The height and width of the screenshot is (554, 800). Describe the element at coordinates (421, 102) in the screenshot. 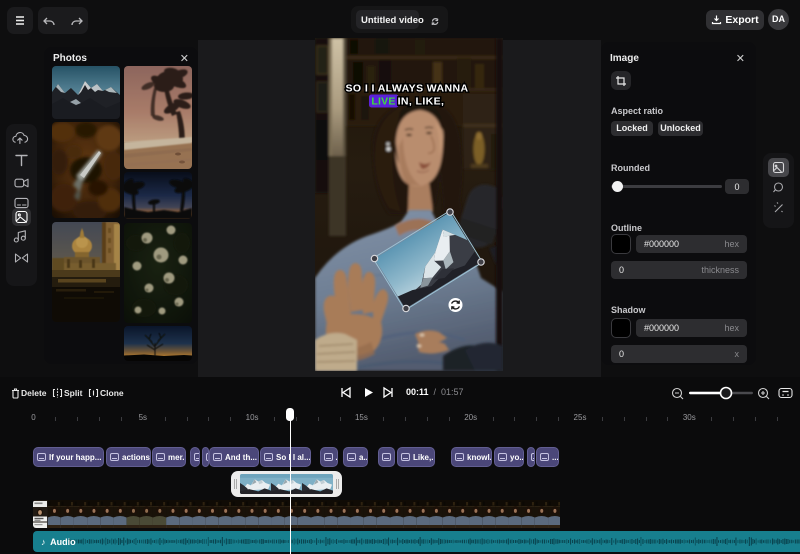

I see `svg-text: IN, LIKE,` at that location.